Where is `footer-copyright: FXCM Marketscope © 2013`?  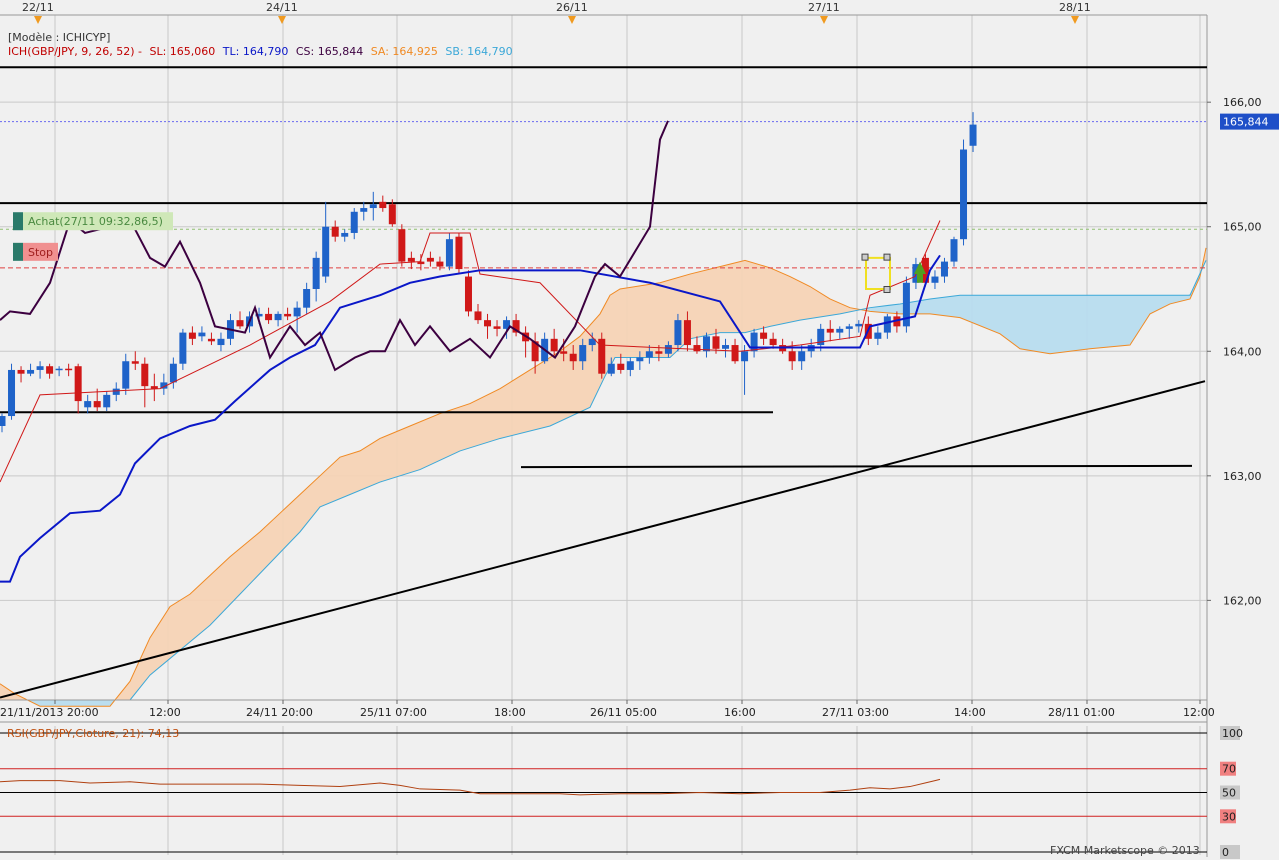
footer-copyright: FXCM Marketscope © 2013 is located at coordinates (1125, 850).